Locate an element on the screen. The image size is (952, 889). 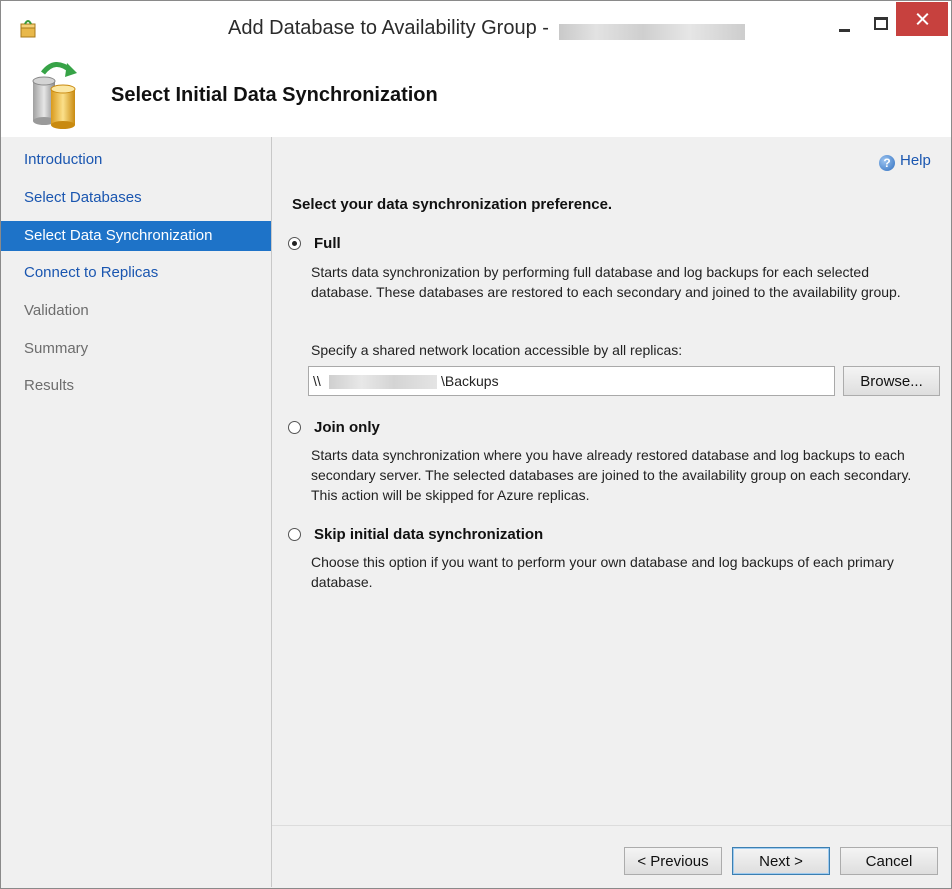
sidebar-item-results: Results is located at coordinates (49, 385).